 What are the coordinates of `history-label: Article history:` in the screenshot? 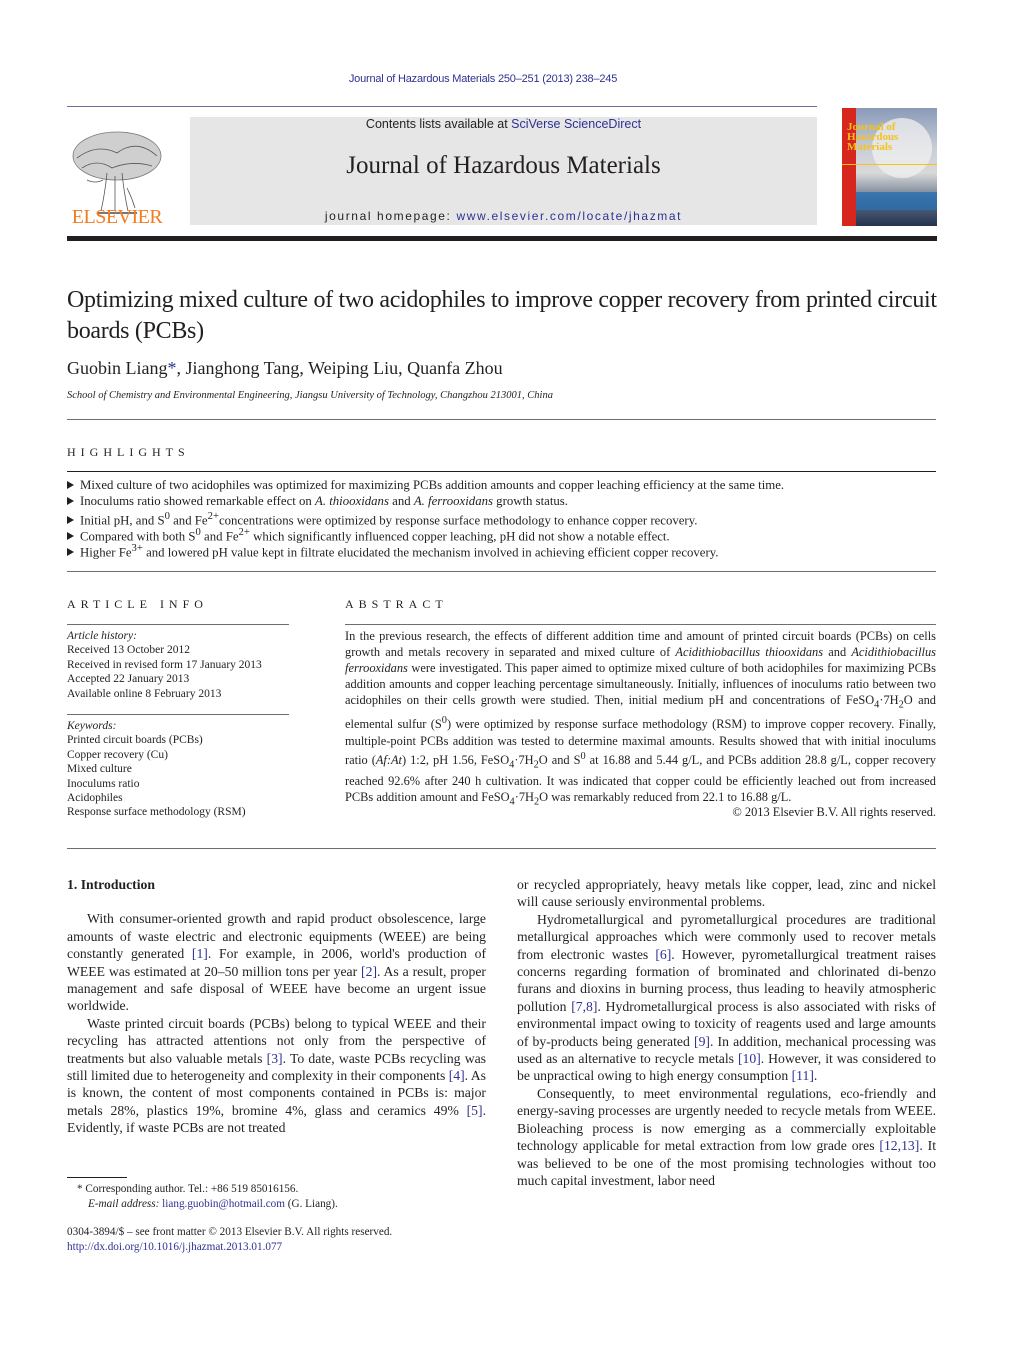 It's located at (102, 636).